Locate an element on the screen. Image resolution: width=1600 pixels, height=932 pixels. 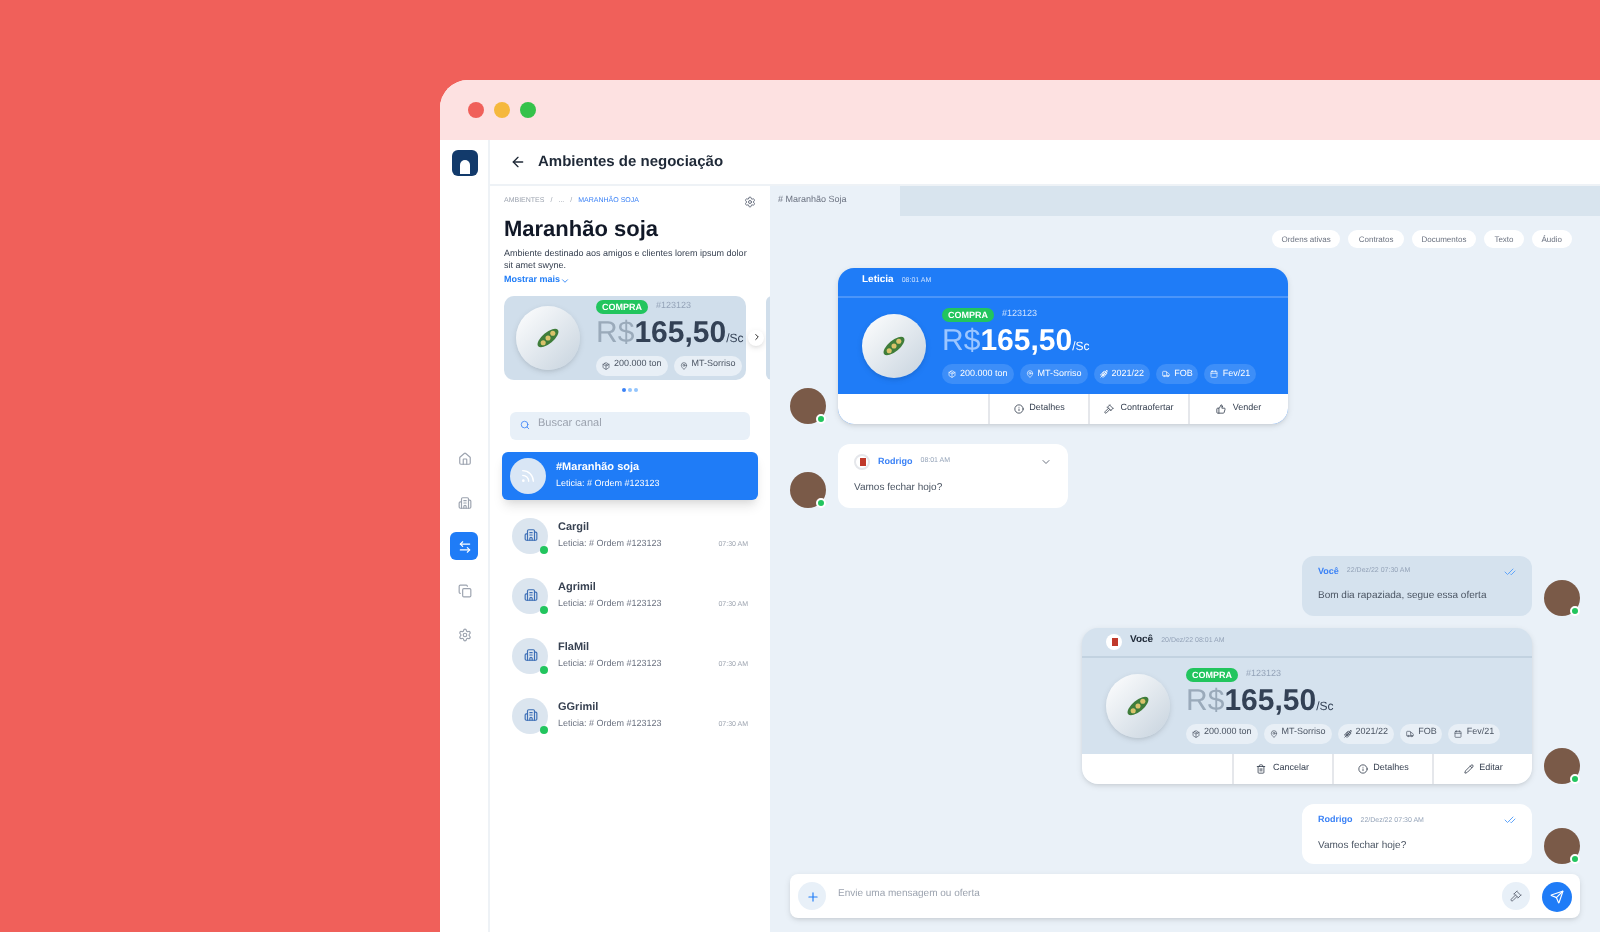
channel-title: Maranhão soja is located at coordinates (582, 232).